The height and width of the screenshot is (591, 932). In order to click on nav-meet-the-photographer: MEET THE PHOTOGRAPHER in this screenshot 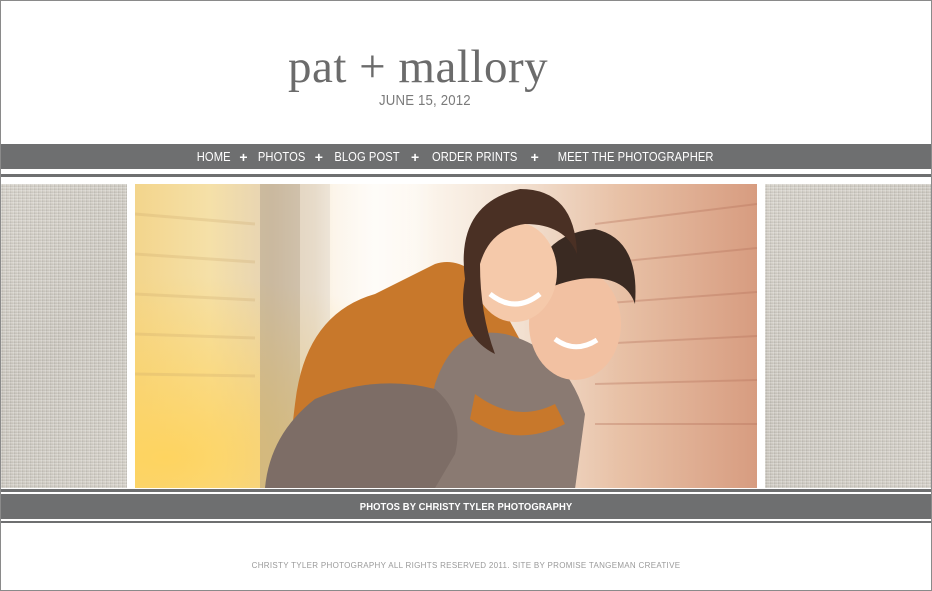, I will do `click(636, 156)`.